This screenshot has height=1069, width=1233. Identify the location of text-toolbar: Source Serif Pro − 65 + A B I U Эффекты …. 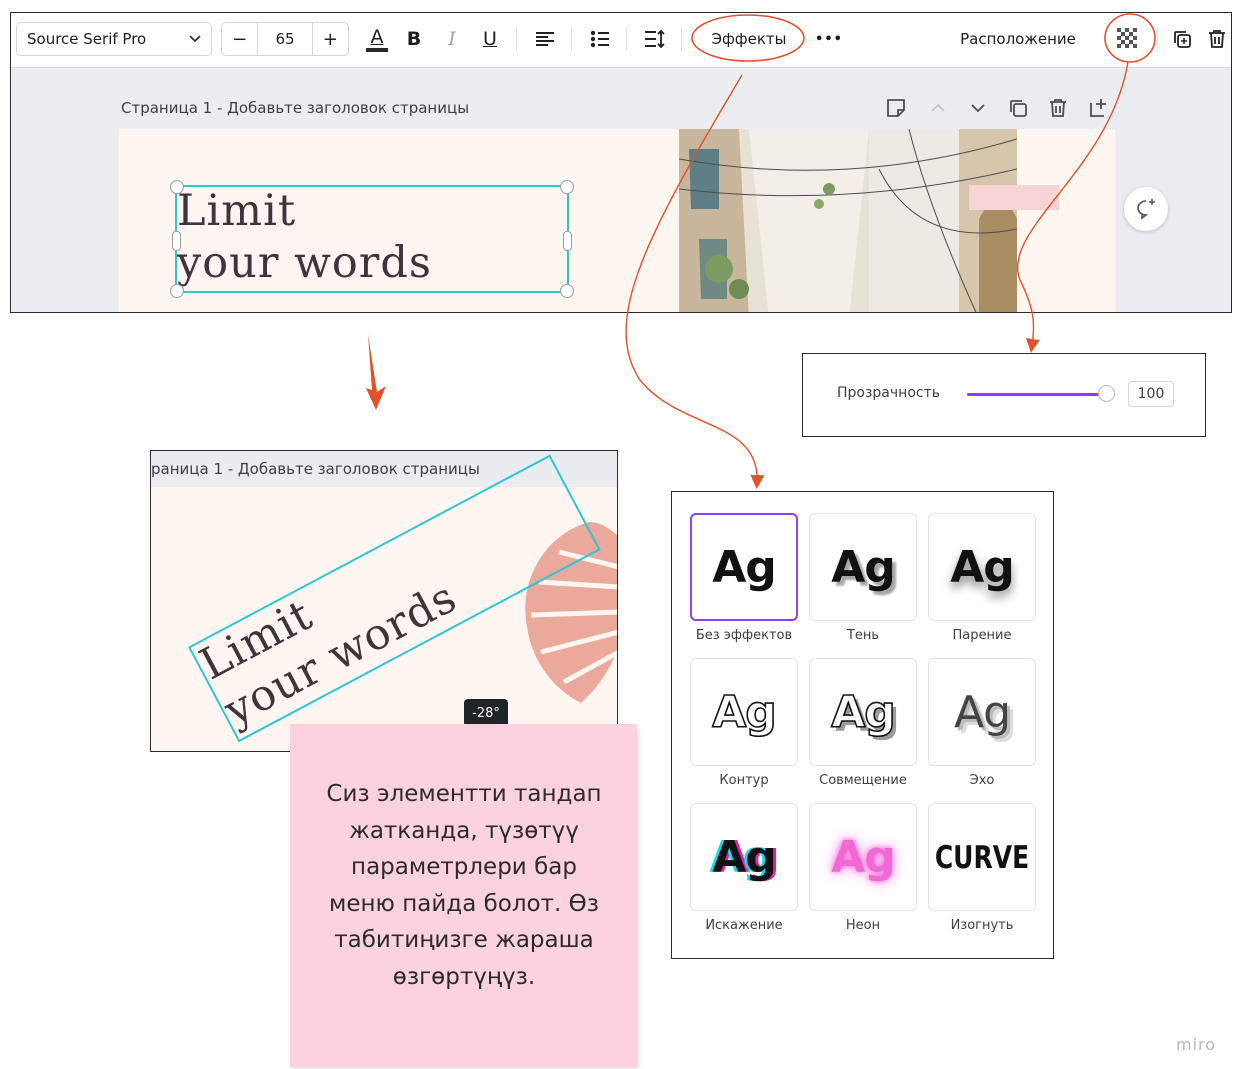
(621, 40).